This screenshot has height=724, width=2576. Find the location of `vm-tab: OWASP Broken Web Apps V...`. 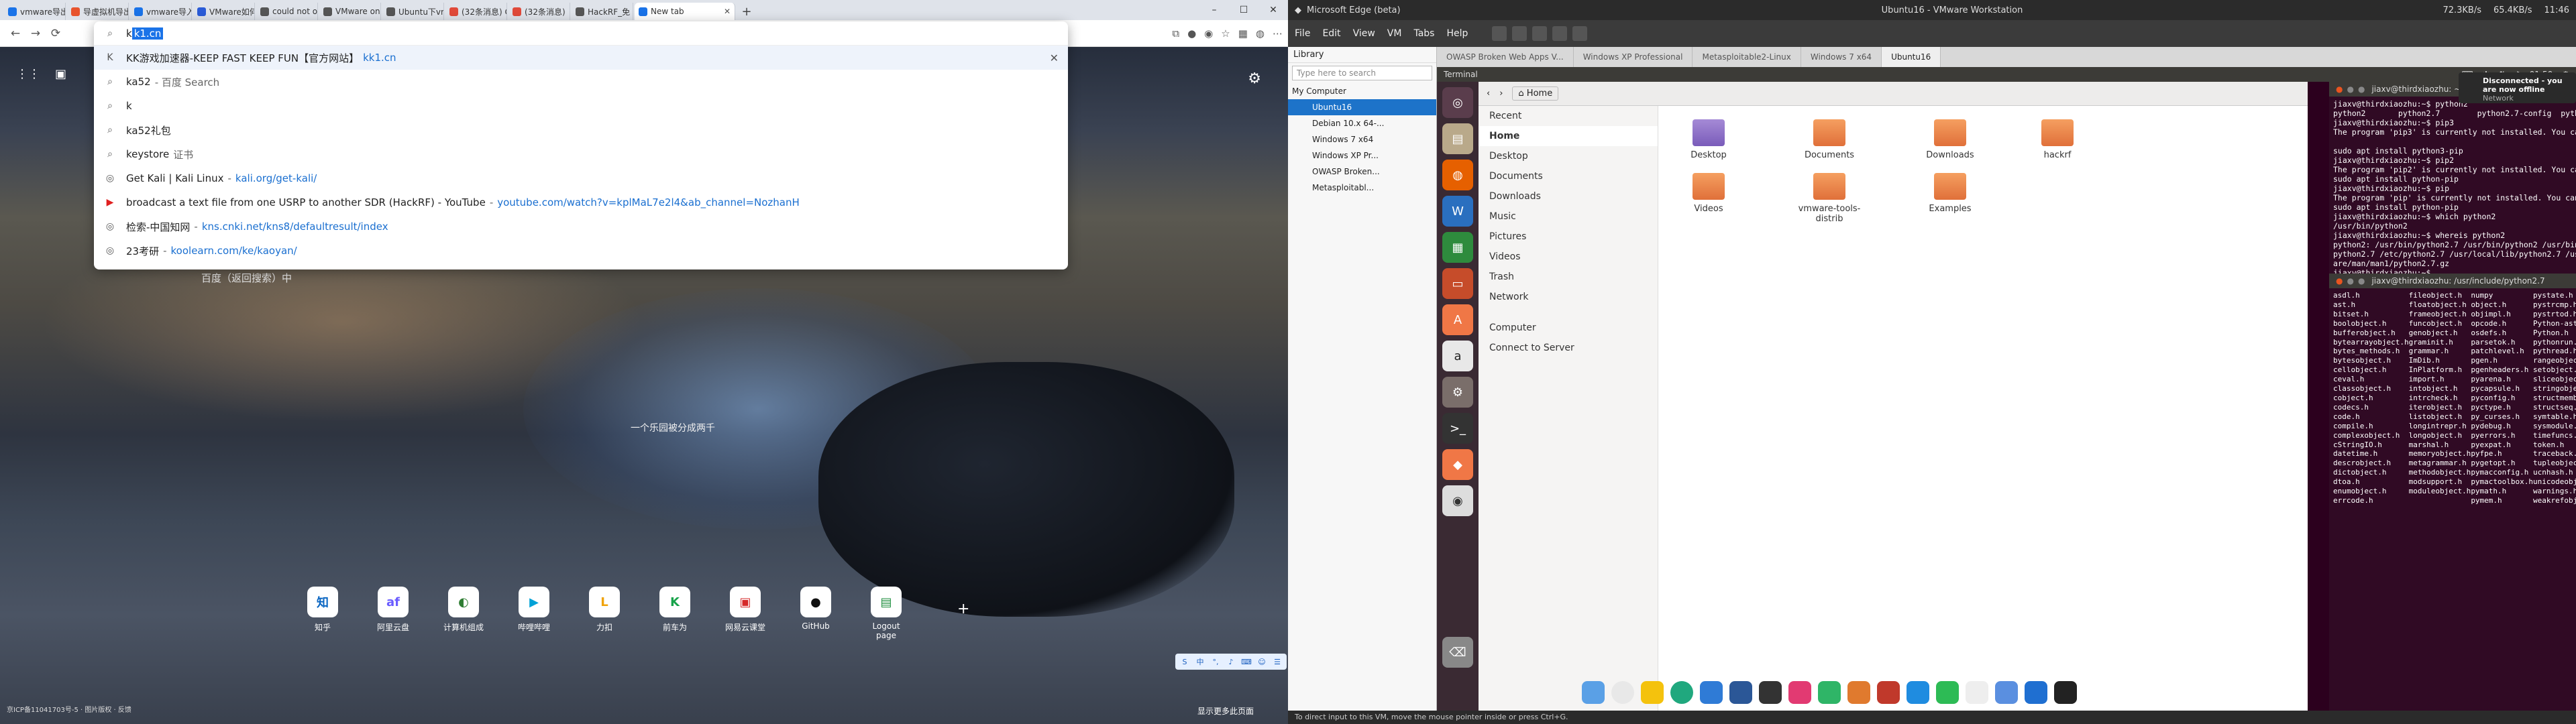

vm-tab: OWASP Broken Web Apps V... is located at coordinates (1505, 57).